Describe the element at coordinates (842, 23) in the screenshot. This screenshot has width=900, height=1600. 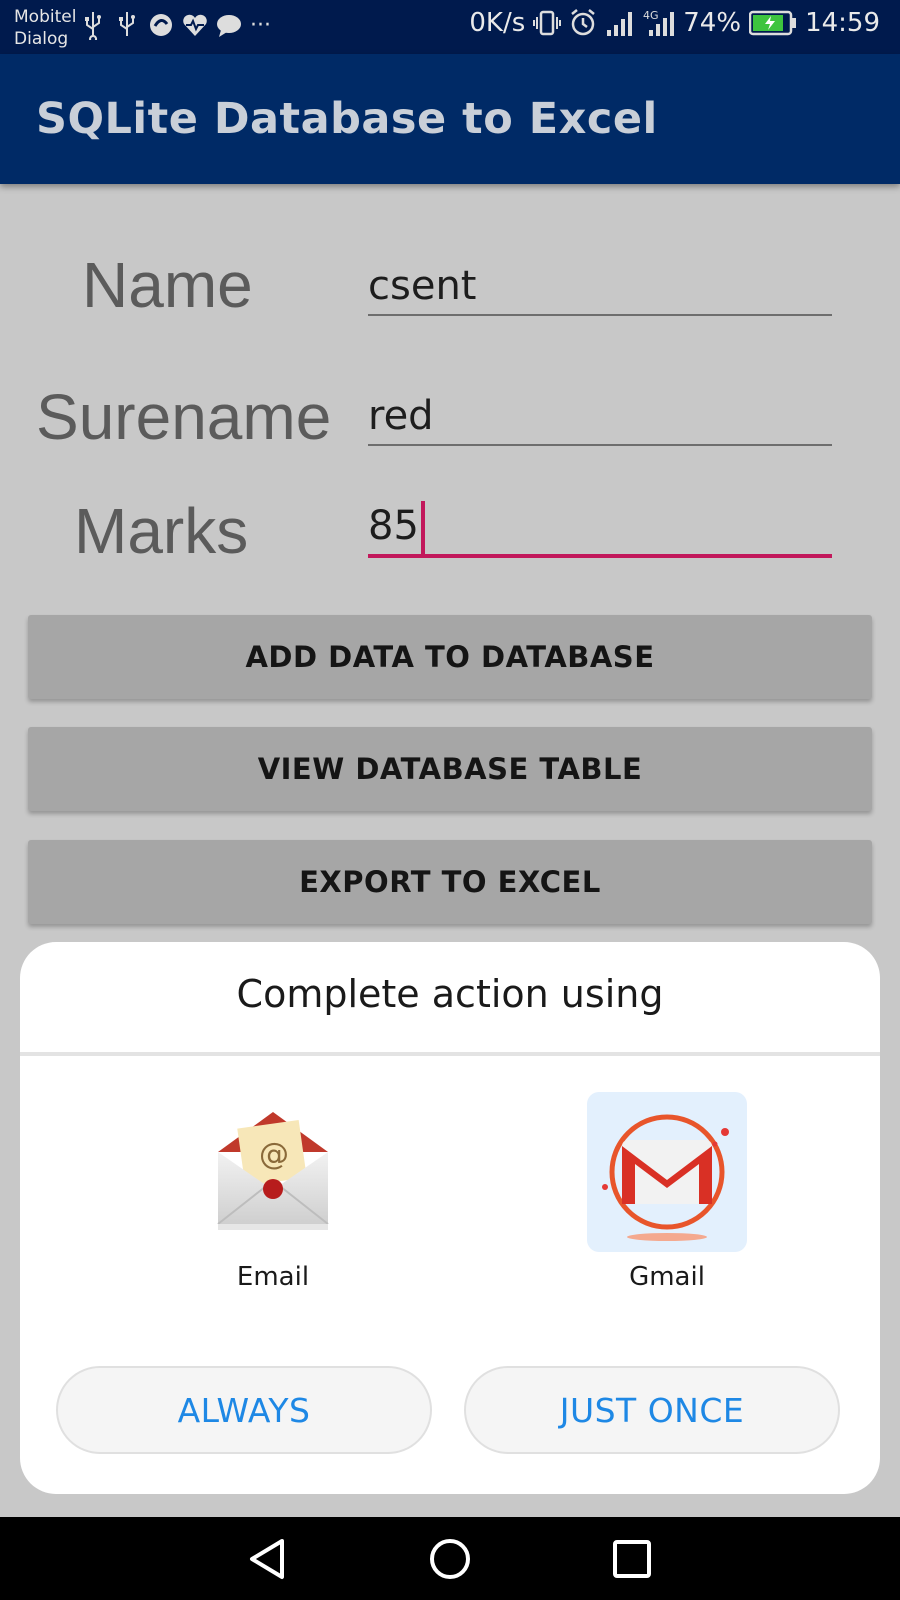
I see `clock: 14:59` at that location.